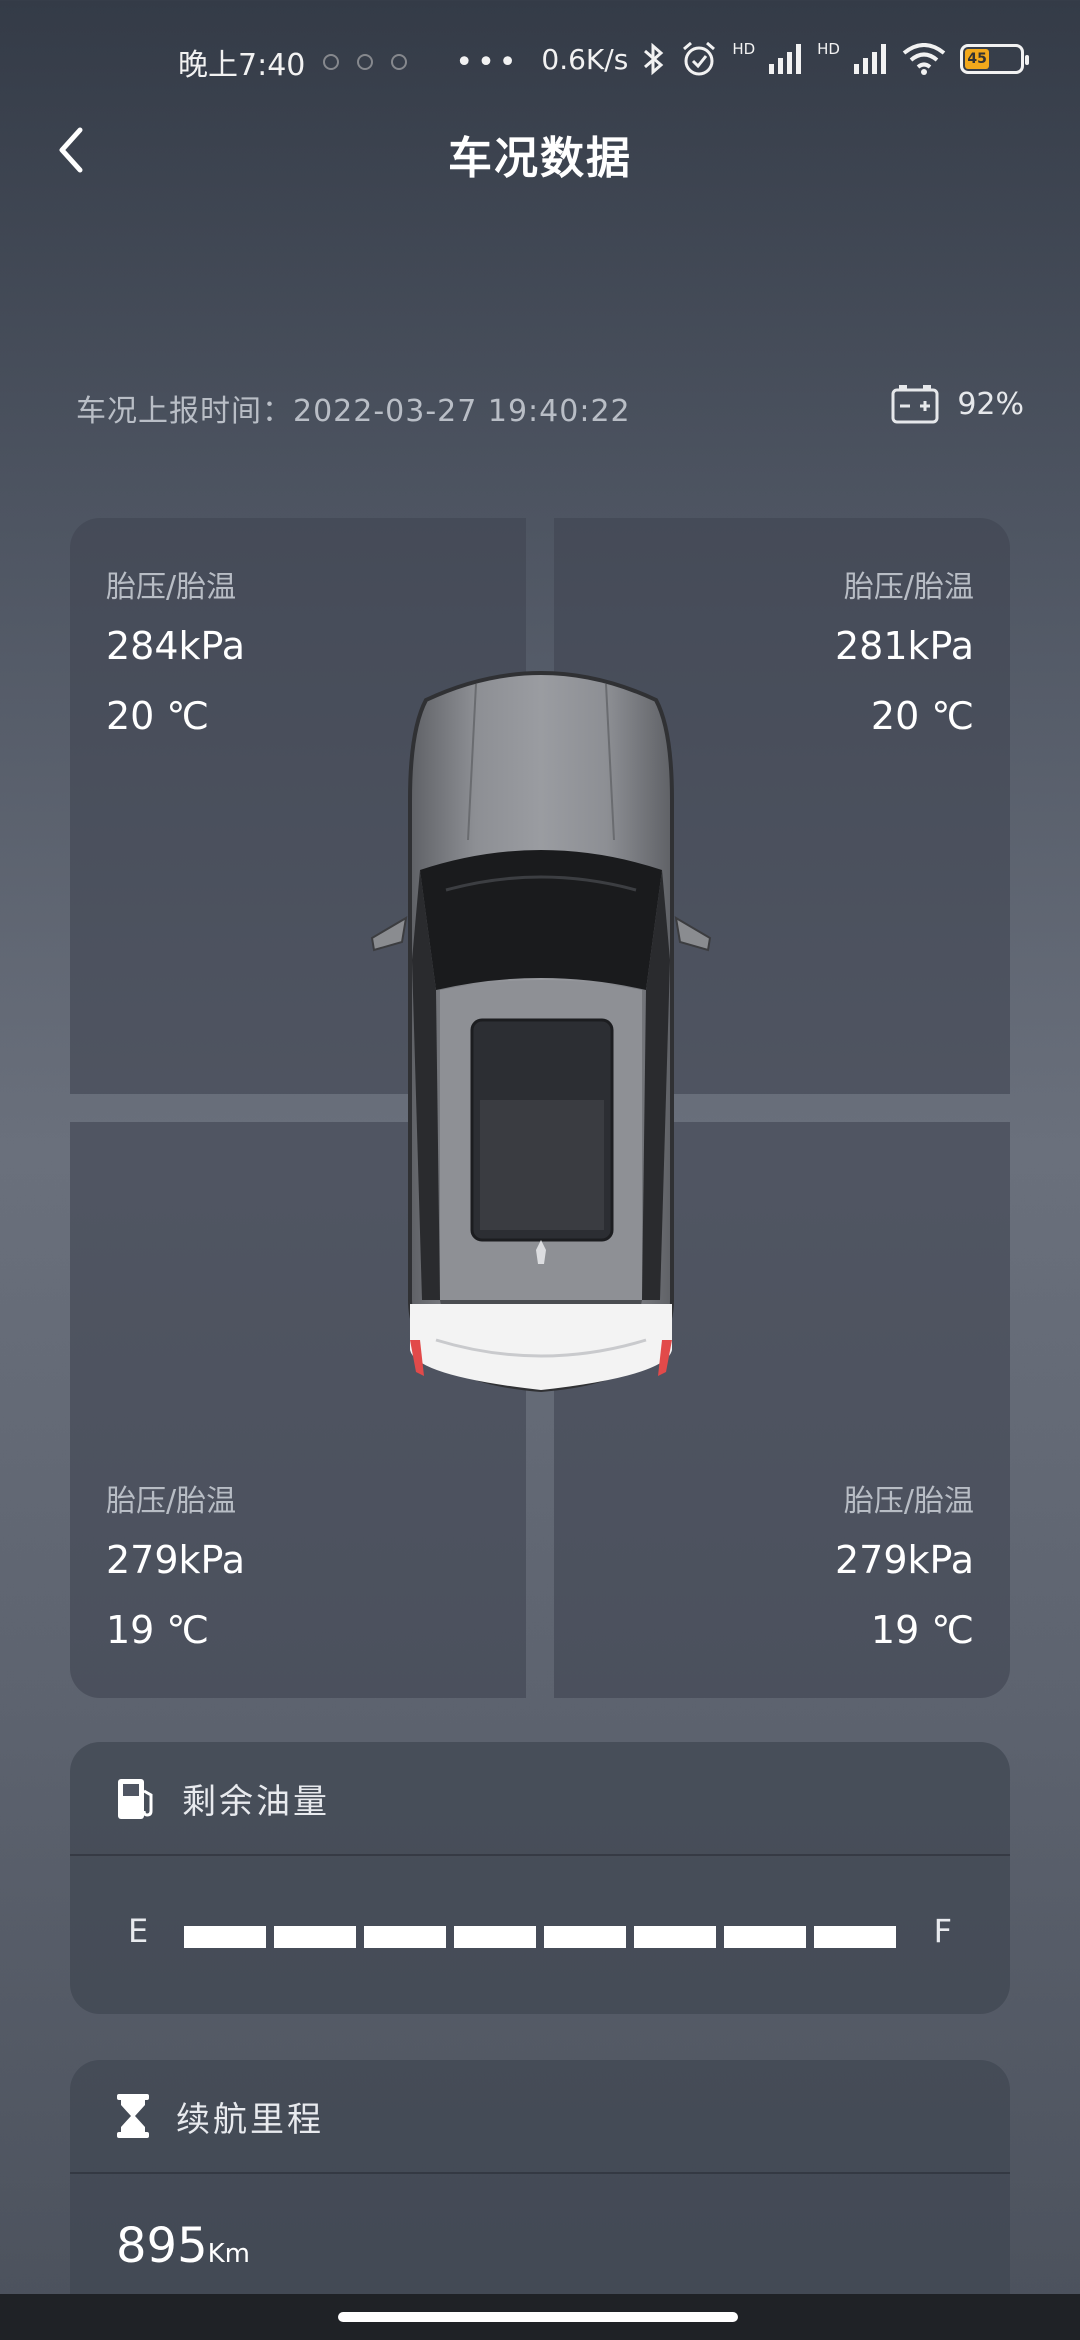 This screenshot has width=1080, height=2340. What do you see at coordinates (585, 59) in the screenshot?
I see `net-speed: 0.6K/s` at bounding box center [585, 59].